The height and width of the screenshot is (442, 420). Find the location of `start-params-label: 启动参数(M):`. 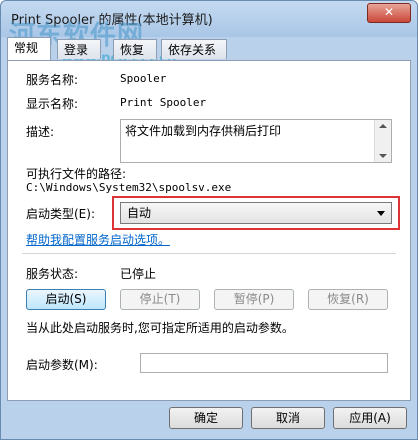

start-params-label: 启动参数(M): is located at coordinates (62, 365).